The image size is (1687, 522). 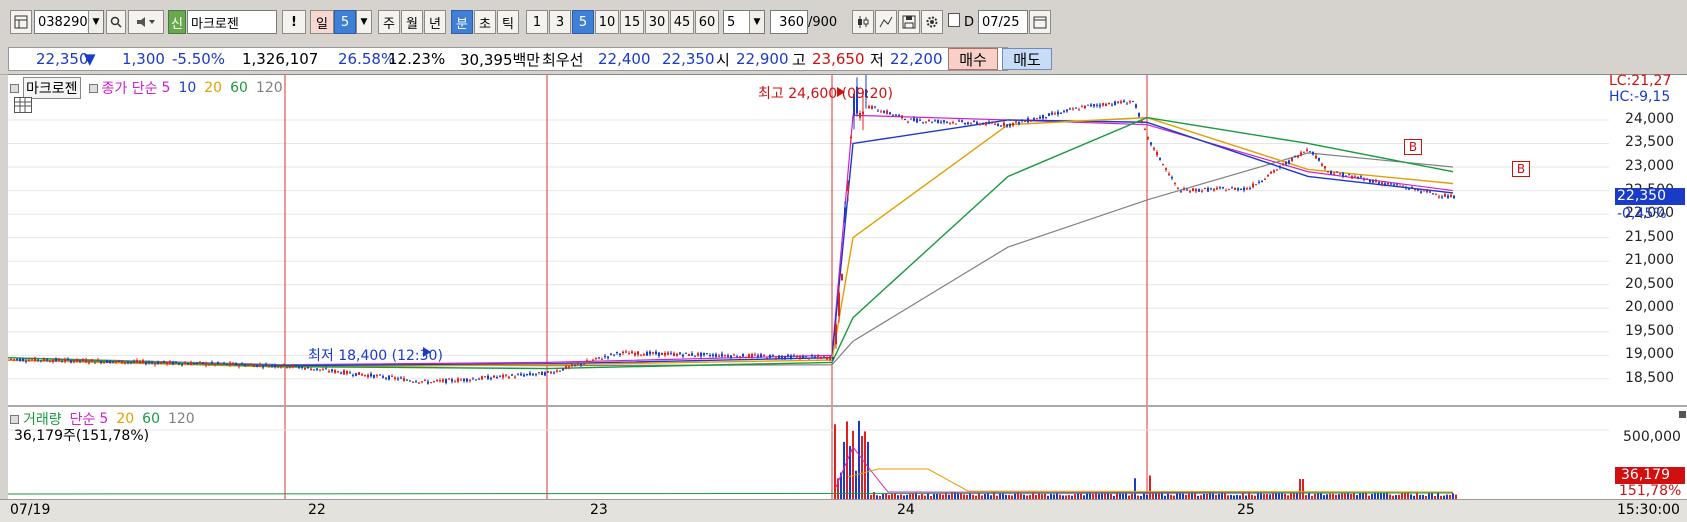 What do you see at coordinates (232, 22) in the screenshot?
I see `stock-name-field: 마크로젠` at bounding box center [232, 22].